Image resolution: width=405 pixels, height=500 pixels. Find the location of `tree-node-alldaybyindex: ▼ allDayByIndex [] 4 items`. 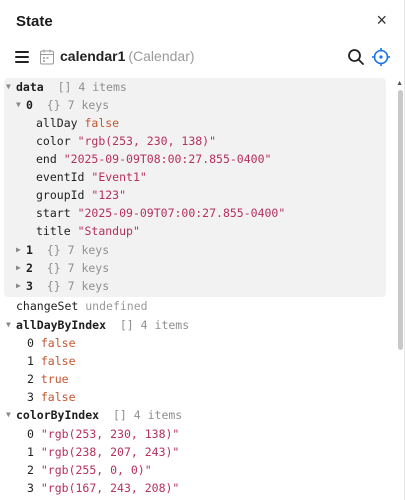

tree-node-alldaybyindex: ▼ allDayByIndex [] 4 items is located at coordinates (97, 325).